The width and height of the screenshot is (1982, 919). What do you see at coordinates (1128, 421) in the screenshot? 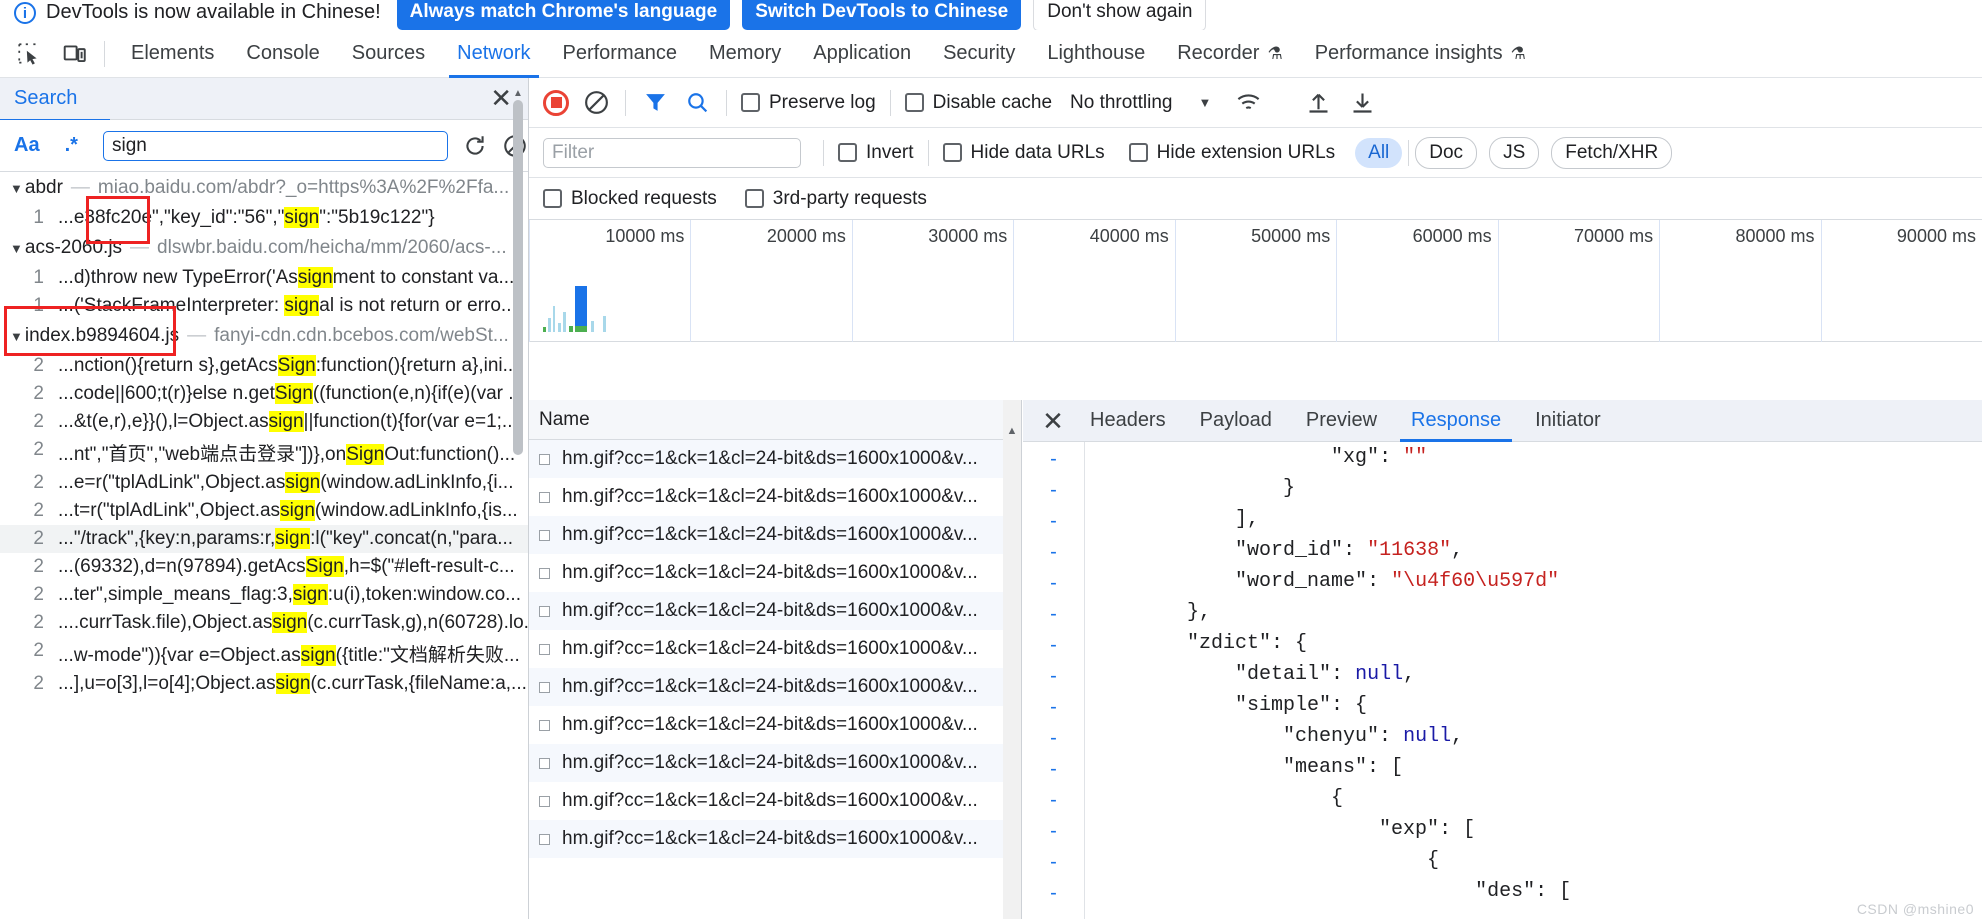
I see `detail-tab-headers: Headers` at bounding box center [1128, 421].